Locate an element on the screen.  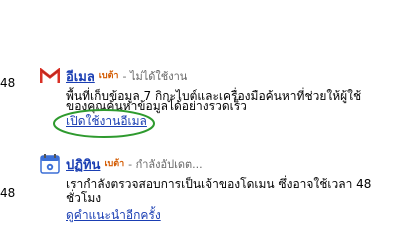
gmail-m-icon is located at coordinates (51, 76).